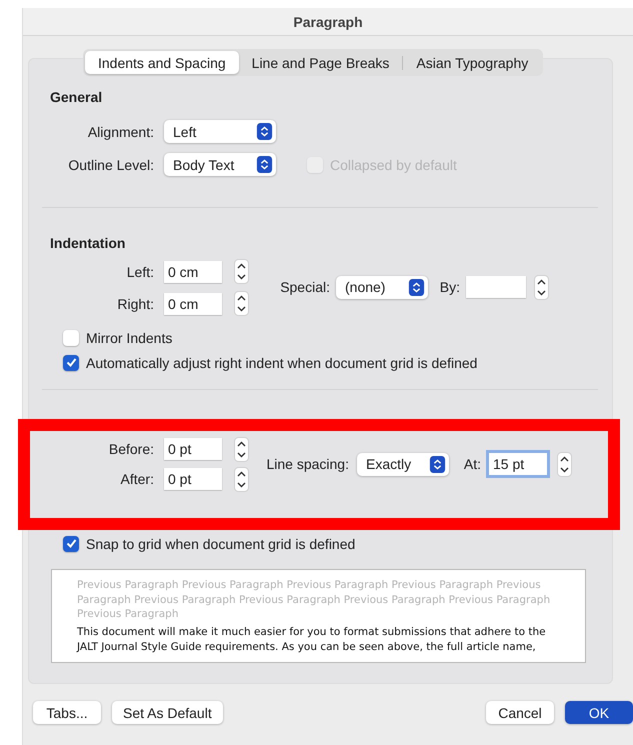 The width and height of the screenshot is (633, 745). What do you see at coordinates (221, 544) in the screenshot?
I see `checkbox-label: Snap to grid when document grid is defined` at bounding box center [221, 544].